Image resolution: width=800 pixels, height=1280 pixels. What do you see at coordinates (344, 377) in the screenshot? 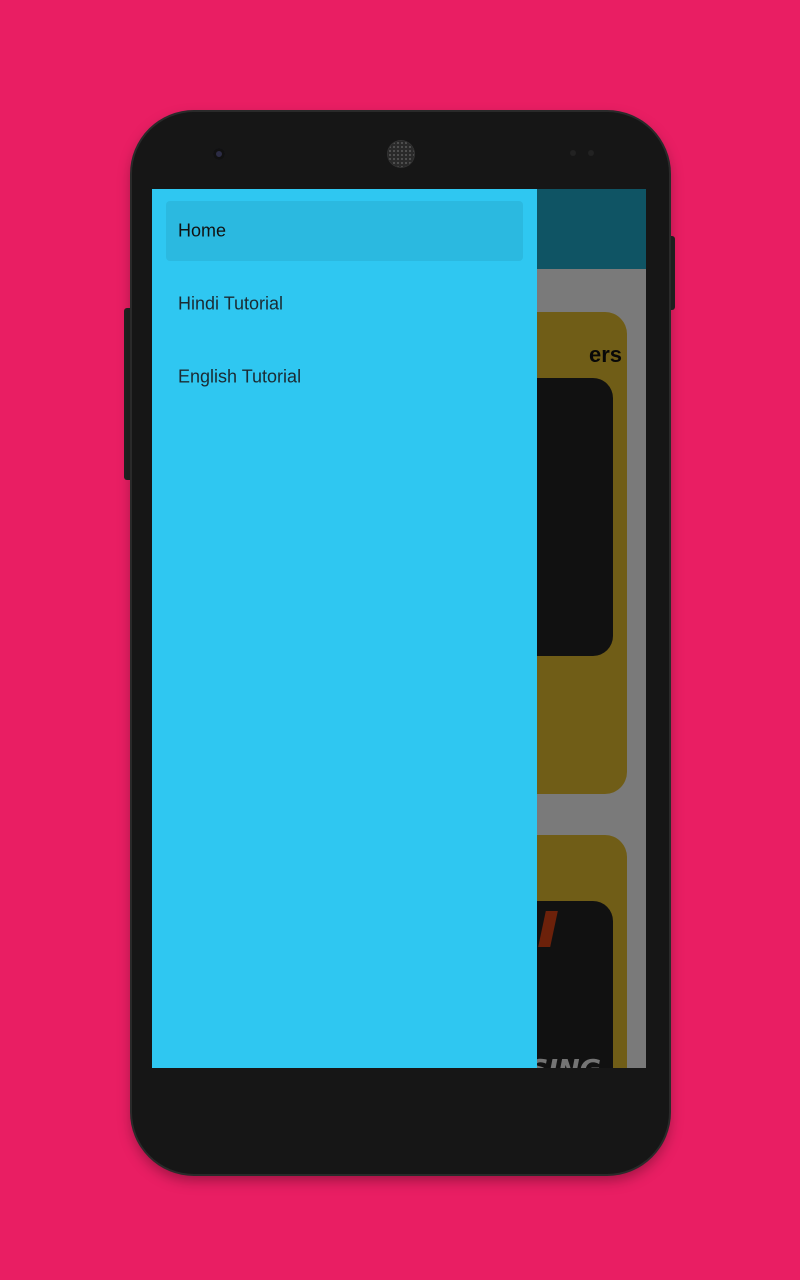
I see `nav-item-english-tutorial: English Tutorial` at bounding box center [344, 377].